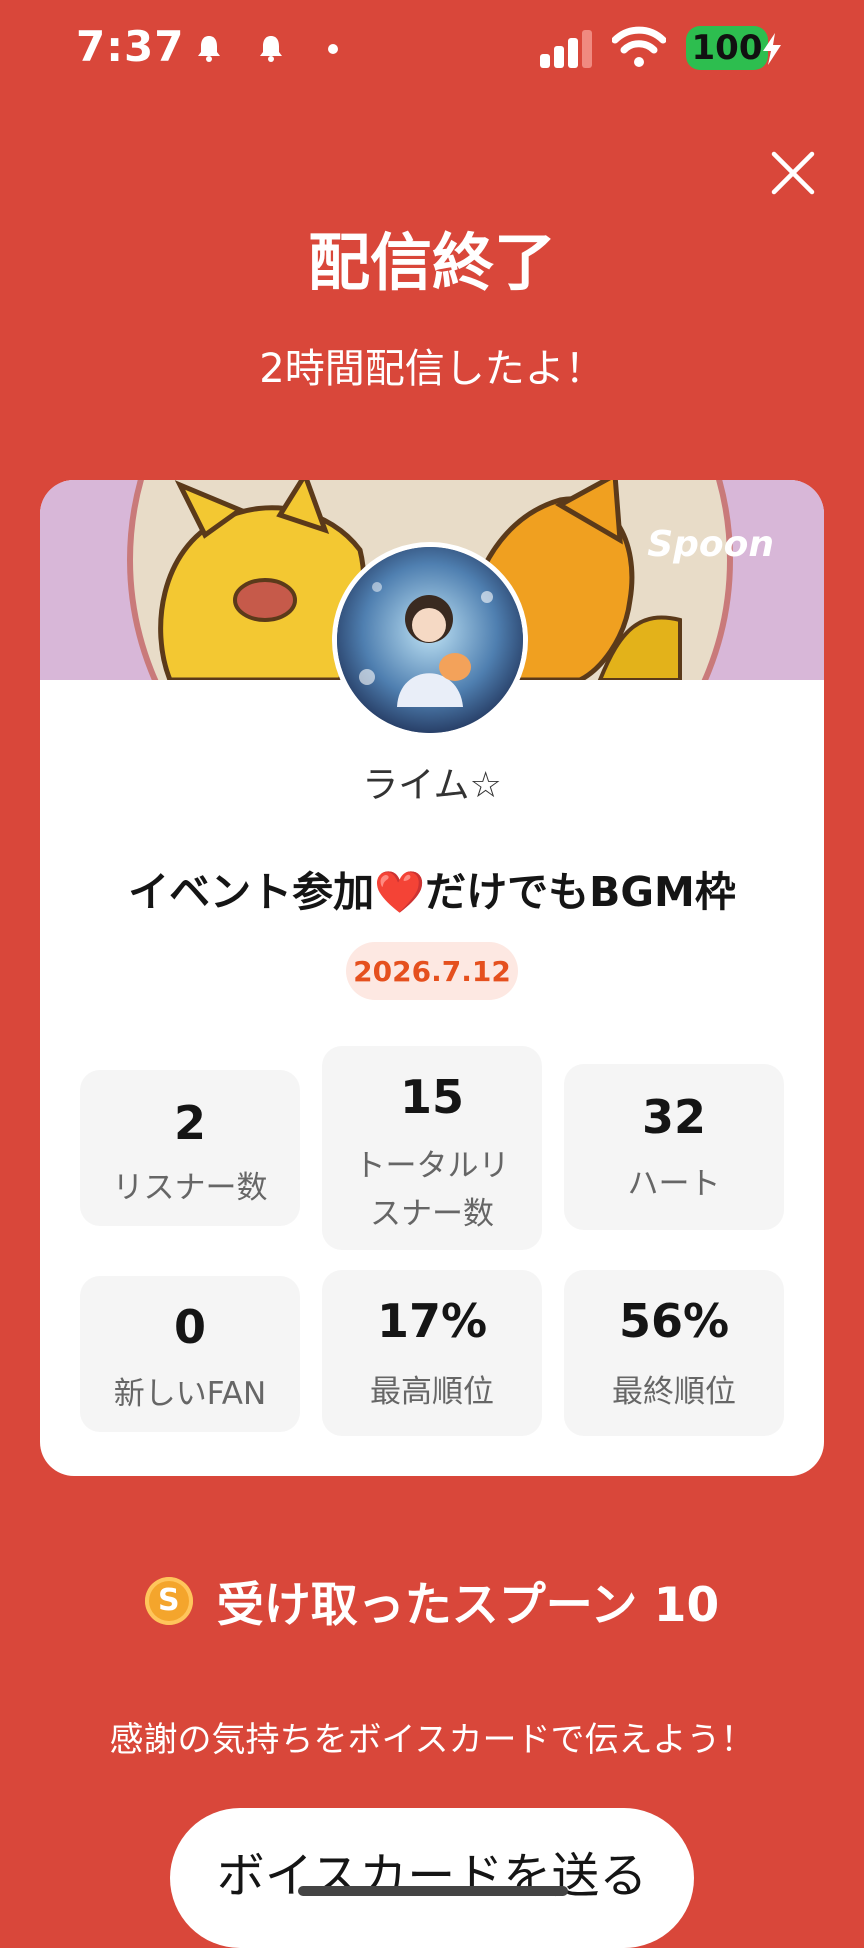 The image size is (864, 1948). Describe the element at coordinates (432, 1740) in the screenshot. I see `thanks-message: 感謝の気持ちをボイスカードで伝えよう！` at that location.